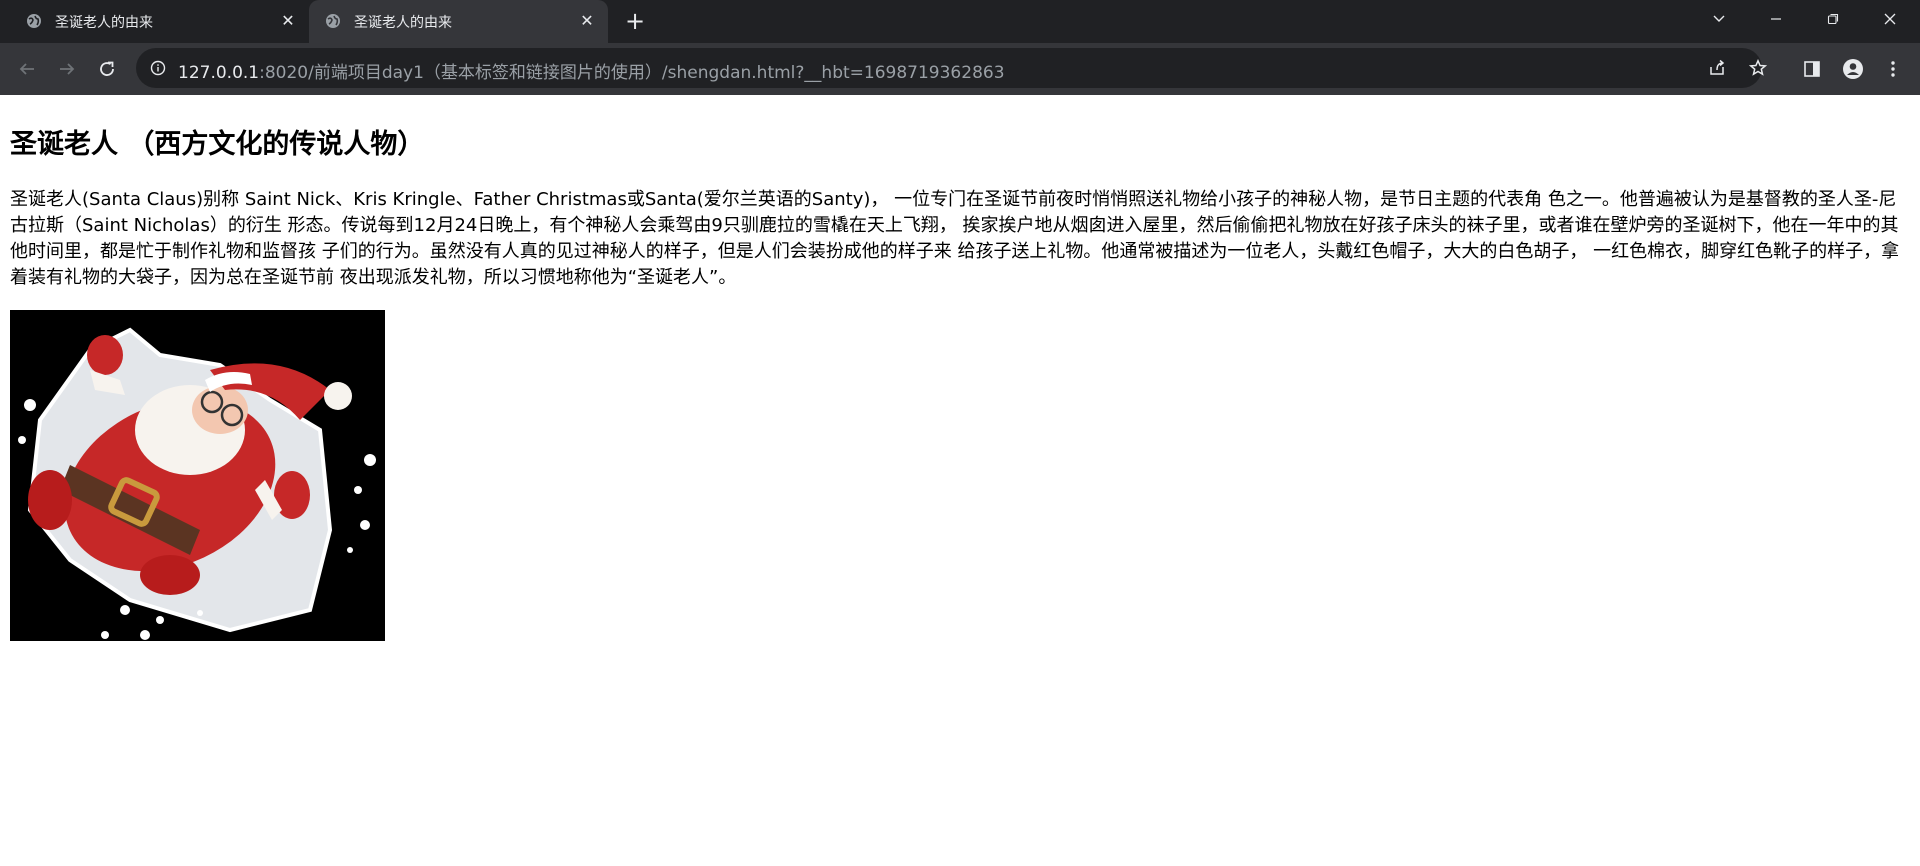  I want to click on santa-image, so click(197, 475).